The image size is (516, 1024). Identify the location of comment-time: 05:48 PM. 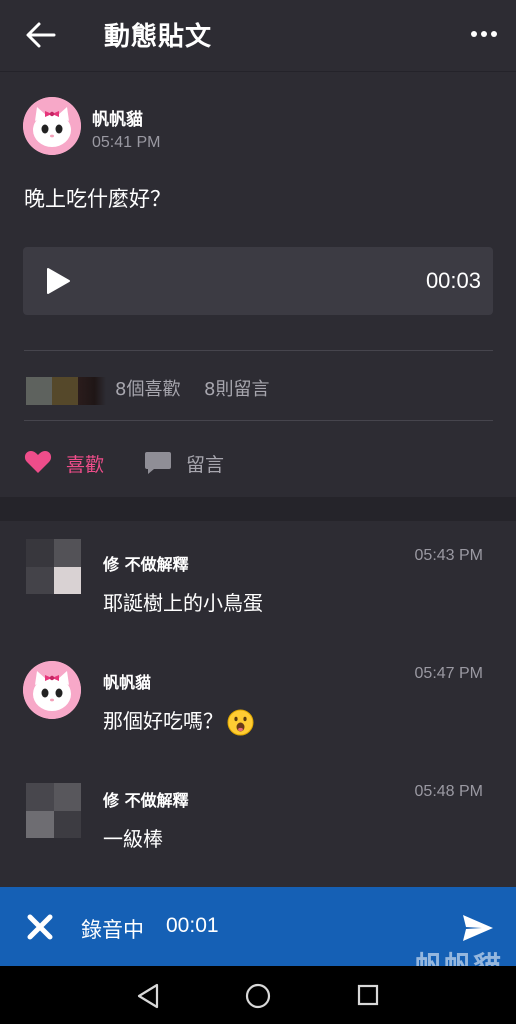
(448, 791).